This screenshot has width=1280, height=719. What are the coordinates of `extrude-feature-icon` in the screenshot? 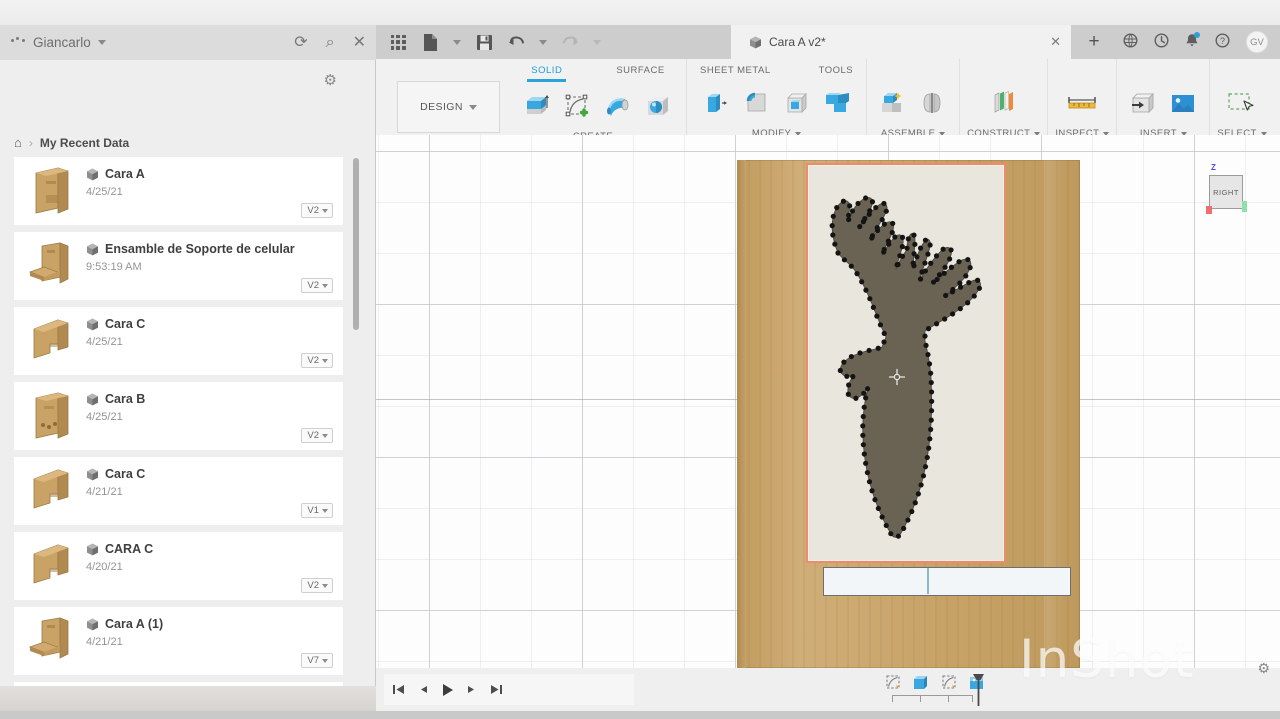 It's located at (922, 682).